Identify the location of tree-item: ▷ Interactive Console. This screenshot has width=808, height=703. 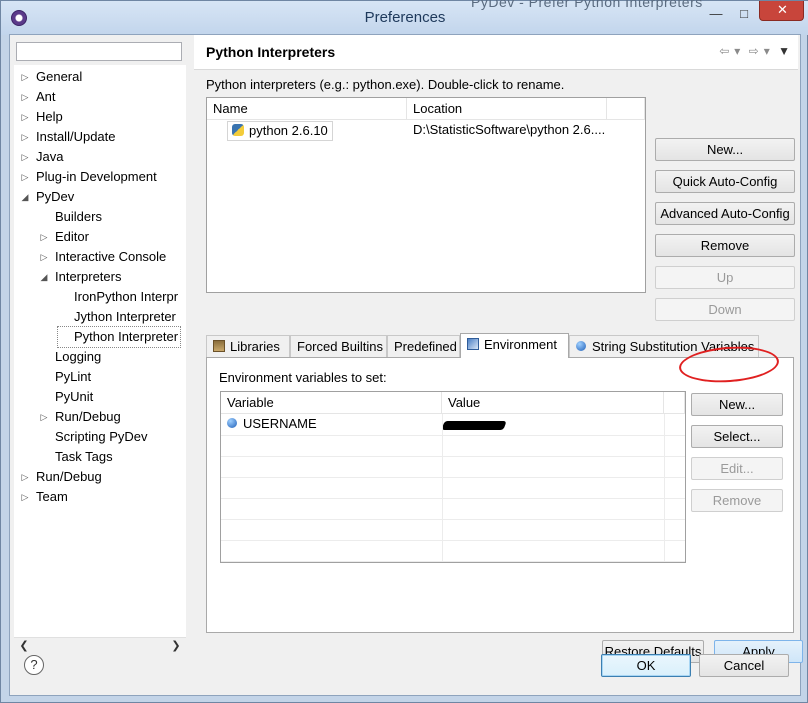
(103, 257).